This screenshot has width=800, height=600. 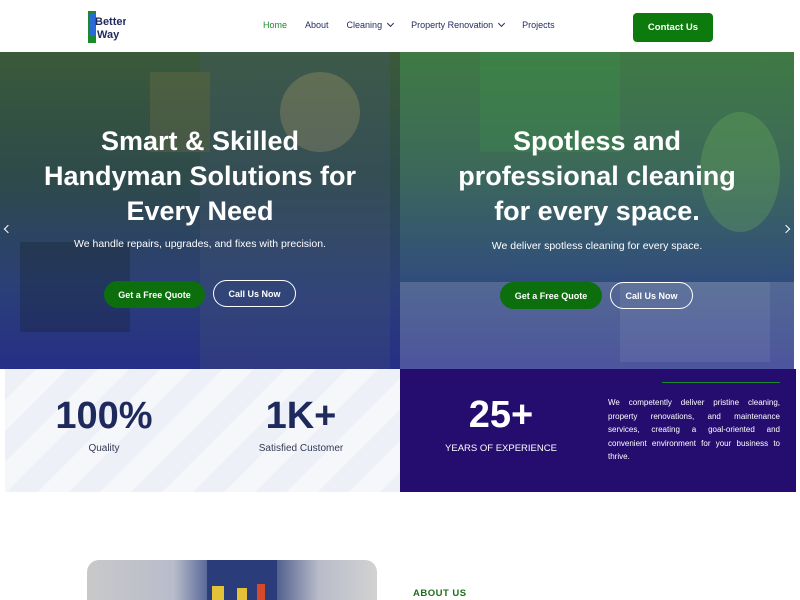 What do you see at coordinates (104, 416) in the screenshot?
I see `quality-stat-value: 100%` at bounding box center [104, 416].